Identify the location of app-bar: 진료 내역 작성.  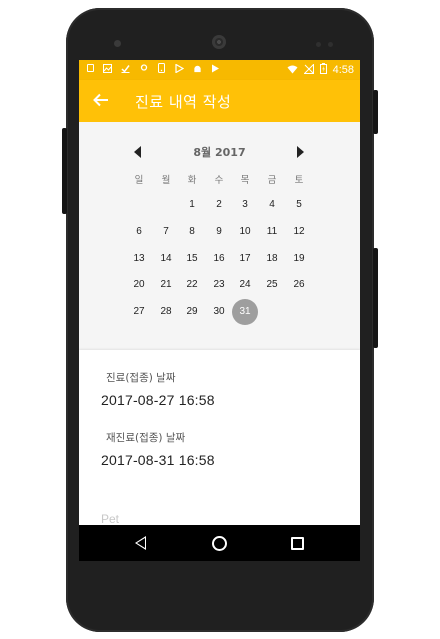
(219, 101).